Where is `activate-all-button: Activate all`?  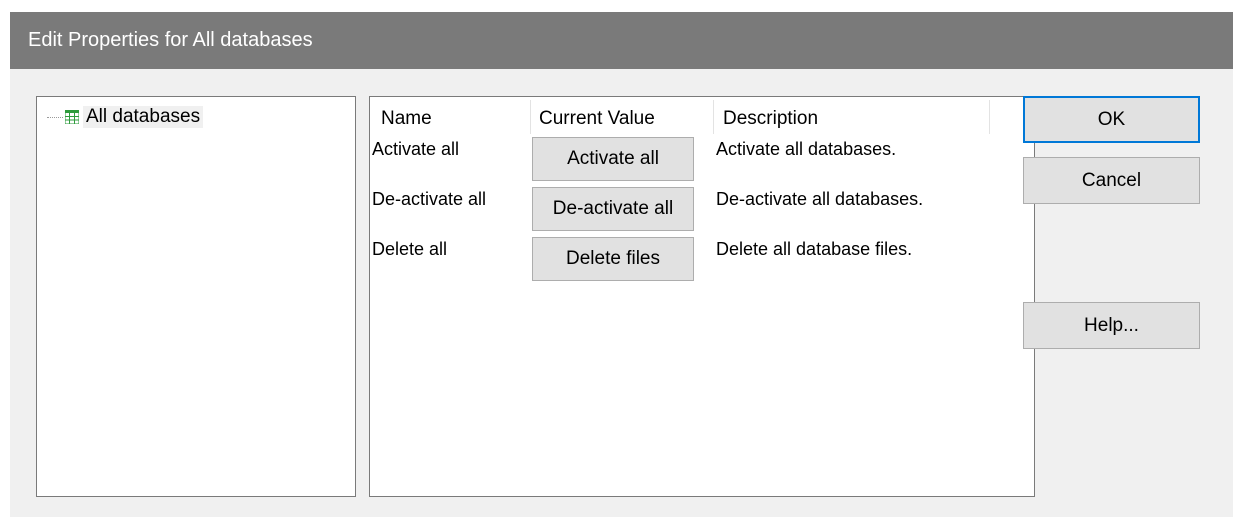
activate-all-button: Activate all is located at coordinates (613, 159).